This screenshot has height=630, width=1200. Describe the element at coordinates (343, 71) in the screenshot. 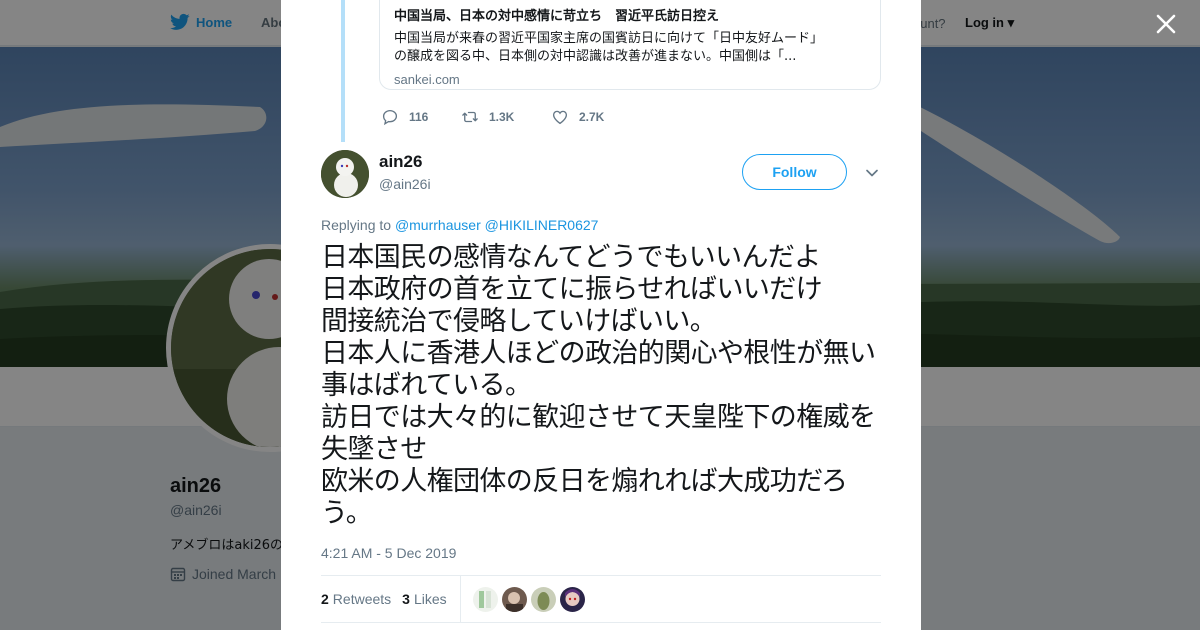

I see `thread-connector-line` at that location.